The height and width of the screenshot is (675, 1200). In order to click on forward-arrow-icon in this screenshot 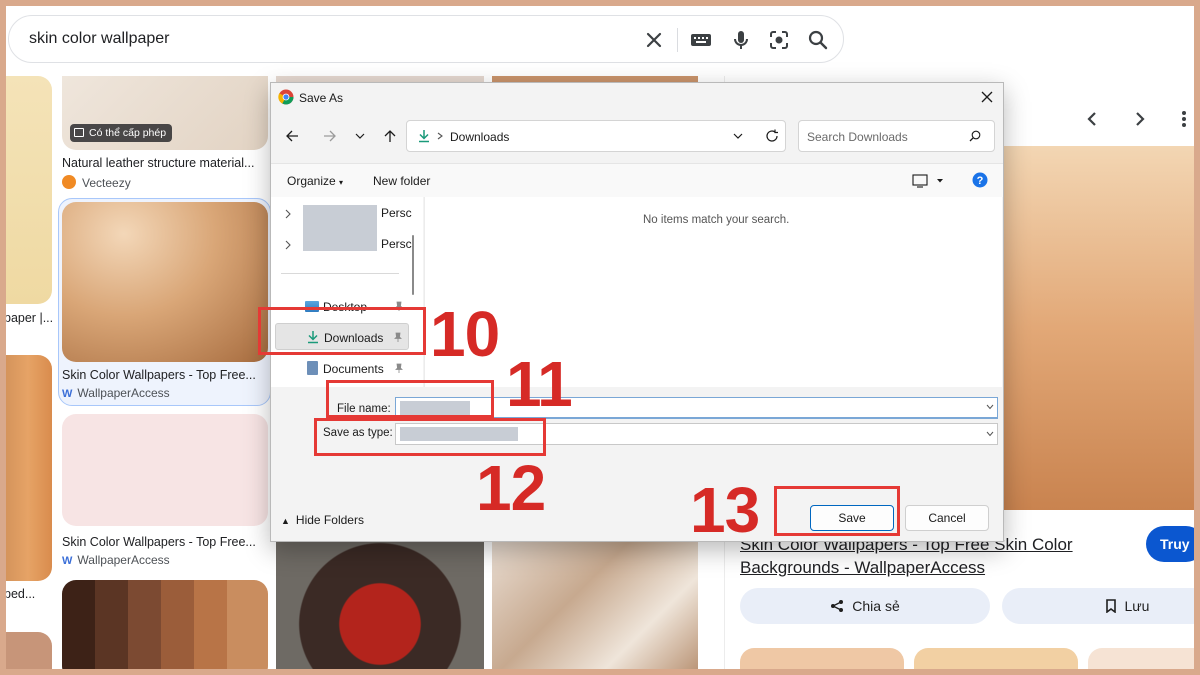, I will do `click(330, 136)`.